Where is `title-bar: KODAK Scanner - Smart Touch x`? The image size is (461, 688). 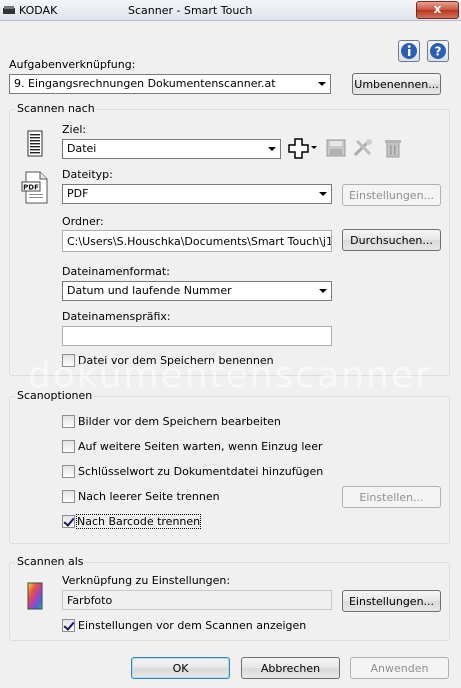 title-bar: KODAK Scanner - Smart Touch x is located at coordinates (230, 10).